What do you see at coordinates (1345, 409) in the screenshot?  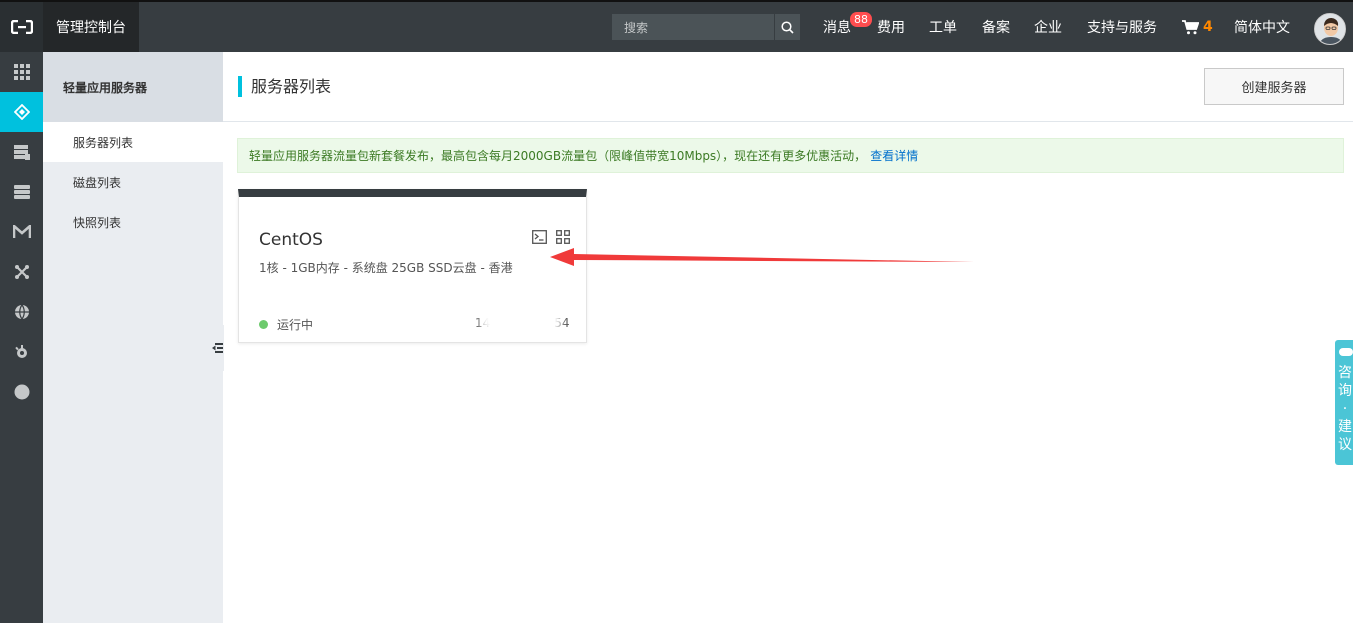 I see `feedback-char: ·` at bounding box center [1345, 409].